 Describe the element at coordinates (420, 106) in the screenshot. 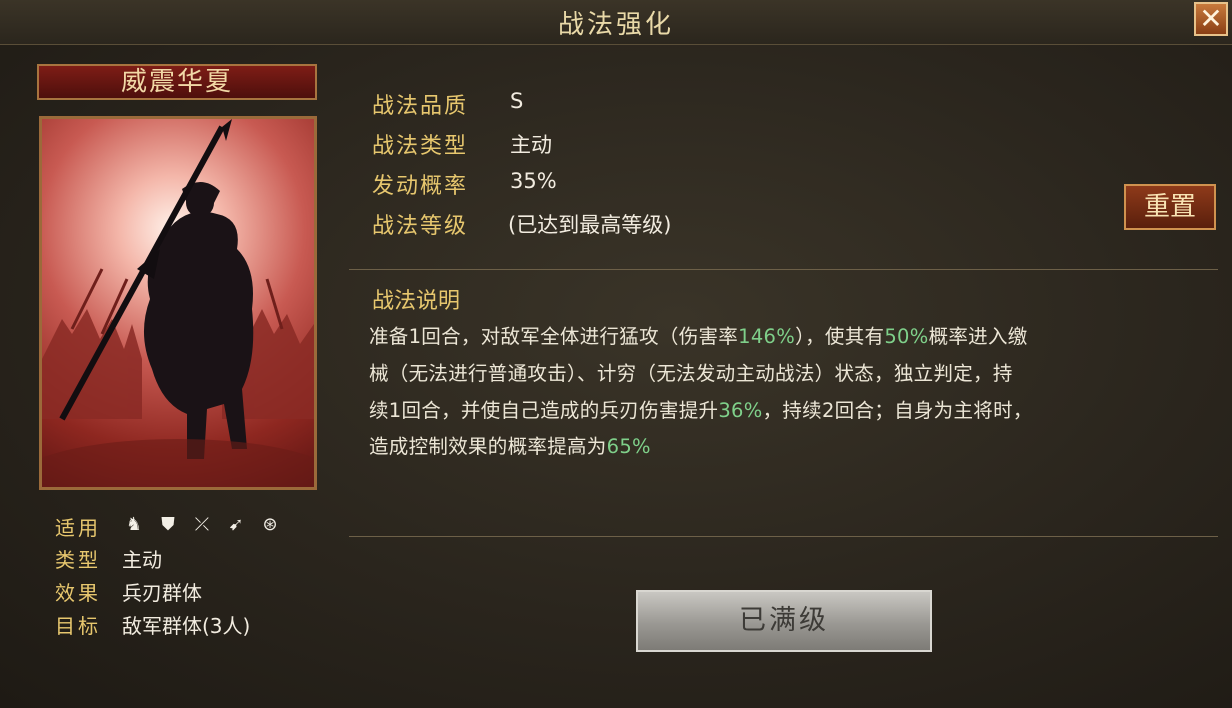

I see `quality-label: 战法品质` at that location.